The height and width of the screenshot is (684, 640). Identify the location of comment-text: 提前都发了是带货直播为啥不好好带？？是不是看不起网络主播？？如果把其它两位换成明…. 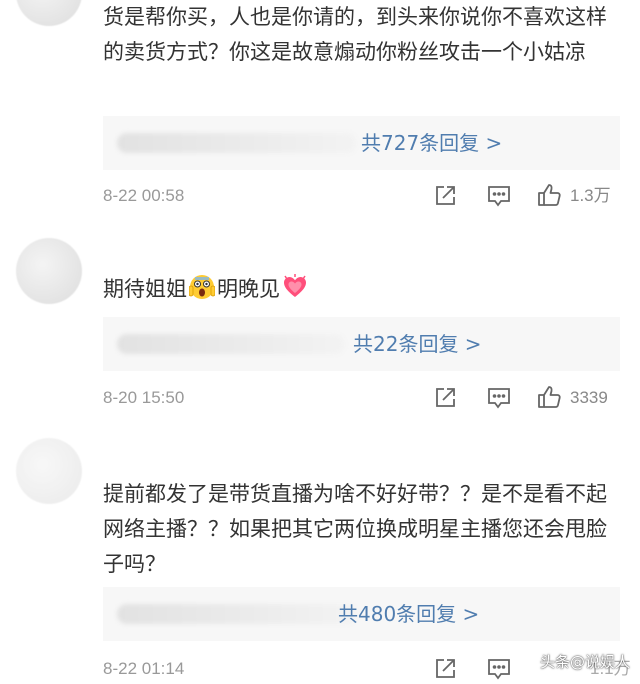
(355, 529).